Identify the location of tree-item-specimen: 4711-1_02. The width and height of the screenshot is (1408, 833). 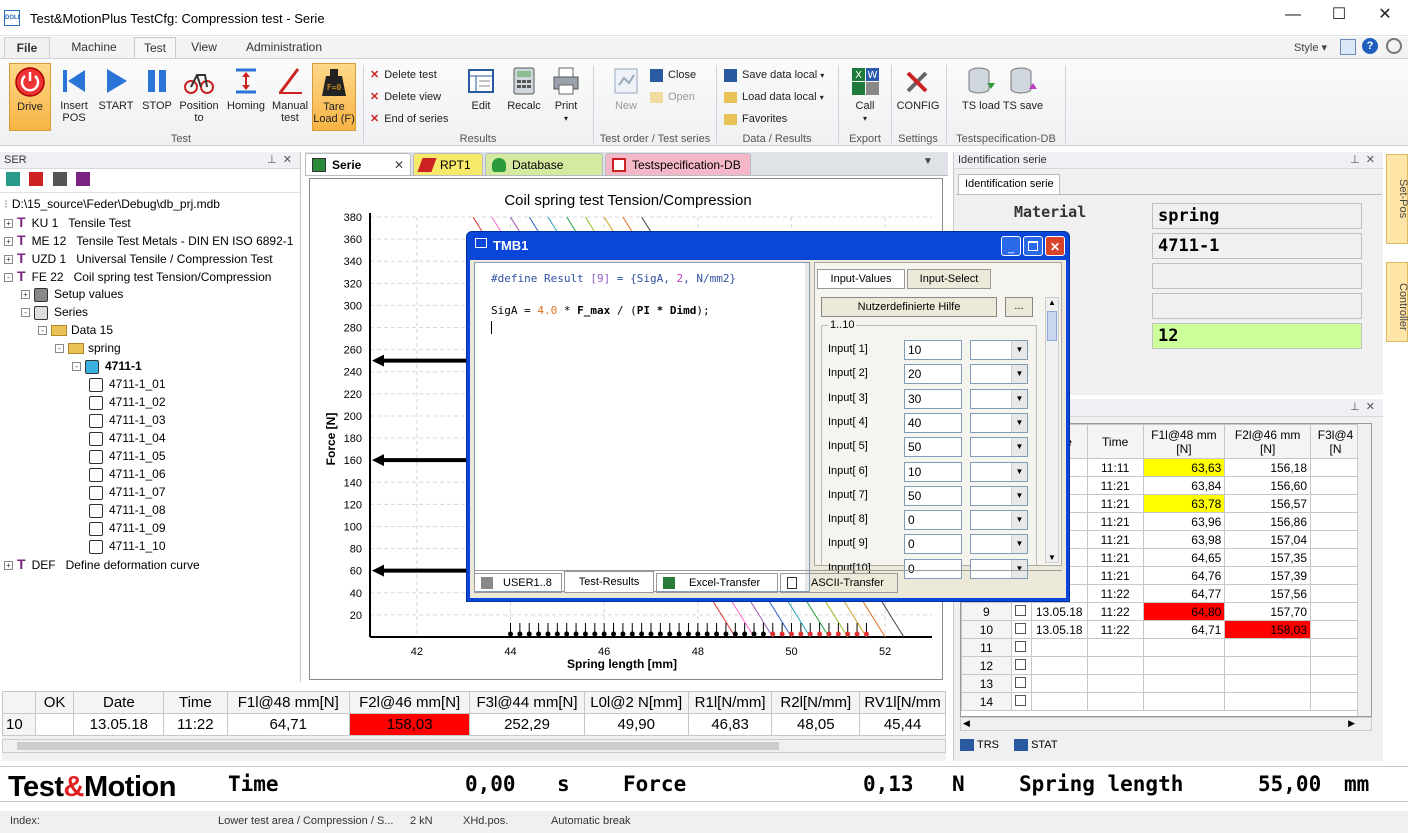
(150, 402).